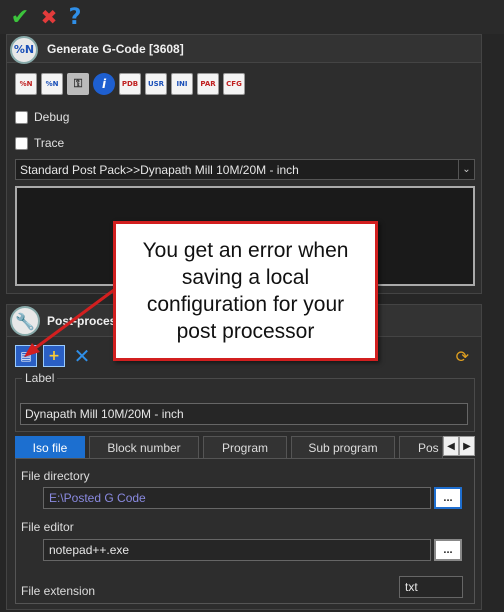 The width and height of the screenshot is (504, 612). What do you see at coordinates (244, 414) in the screenshot?
I see `label-input: Dynapath Mill 10M/20M - inch` at bounding box center [244, 414].